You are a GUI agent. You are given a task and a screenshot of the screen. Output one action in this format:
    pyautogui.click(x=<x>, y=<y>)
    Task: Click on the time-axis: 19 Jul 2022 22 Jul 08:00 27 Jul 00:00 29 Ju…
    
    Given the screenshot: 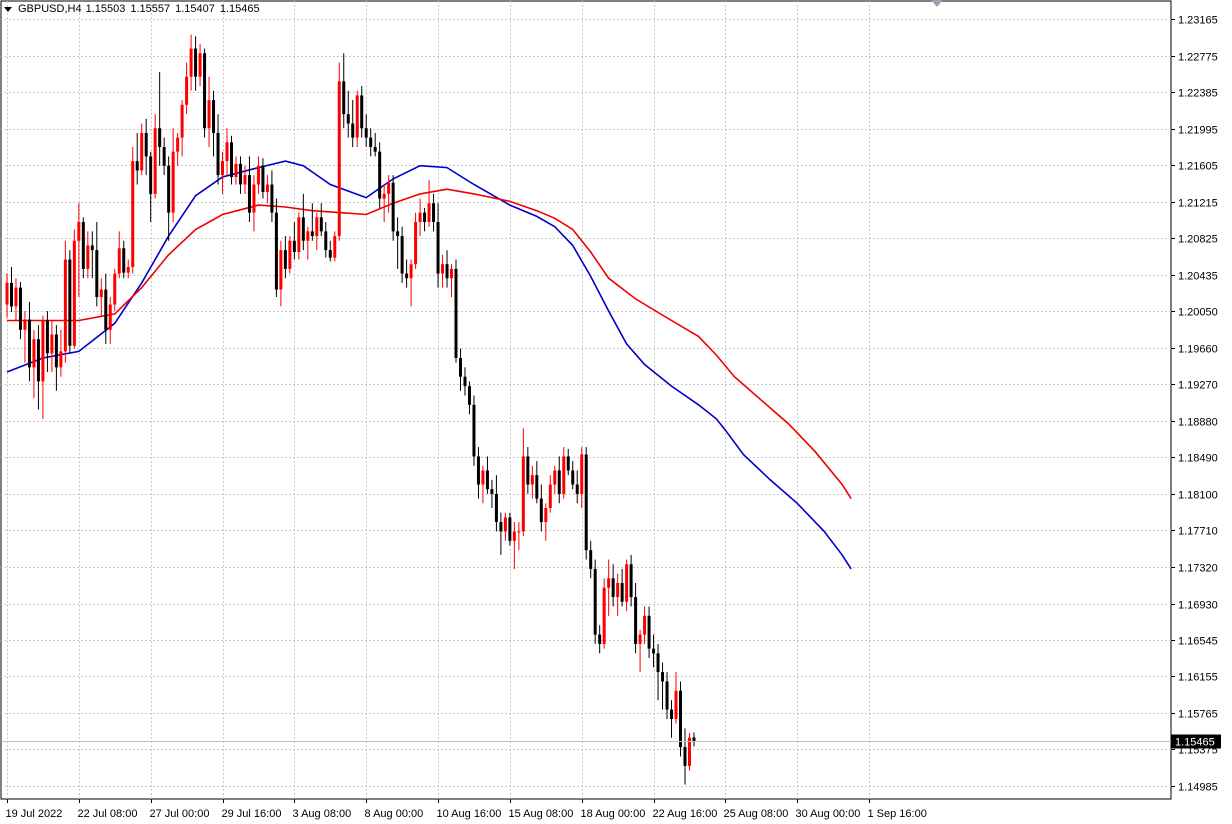 What is the action you would take?
    pyautogui.click(x=466, y=809)
    